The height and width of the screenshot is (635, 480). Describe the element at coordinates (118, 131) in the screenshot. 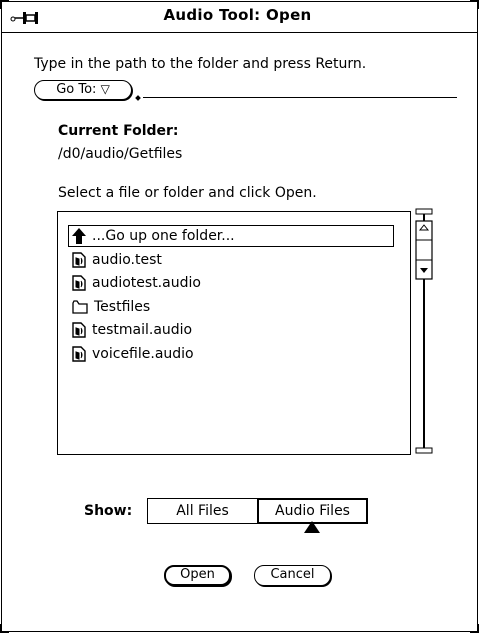

I see `current-folder-label: Current Folder:` at that location.